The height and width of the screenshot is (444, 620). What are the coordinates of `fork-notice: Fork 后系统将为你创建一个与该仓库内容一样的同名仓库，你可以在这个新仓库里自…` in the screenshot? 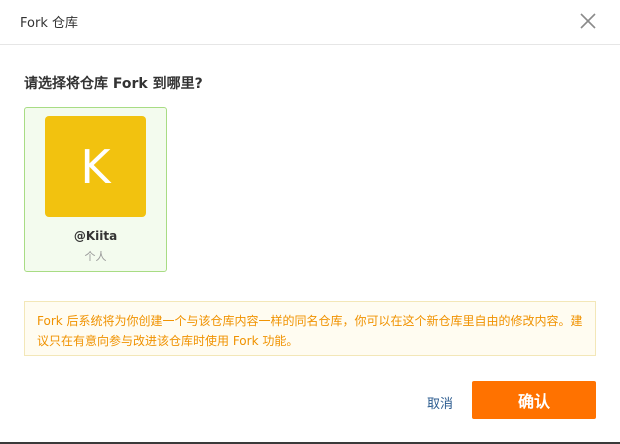 It's located at (310, 328).